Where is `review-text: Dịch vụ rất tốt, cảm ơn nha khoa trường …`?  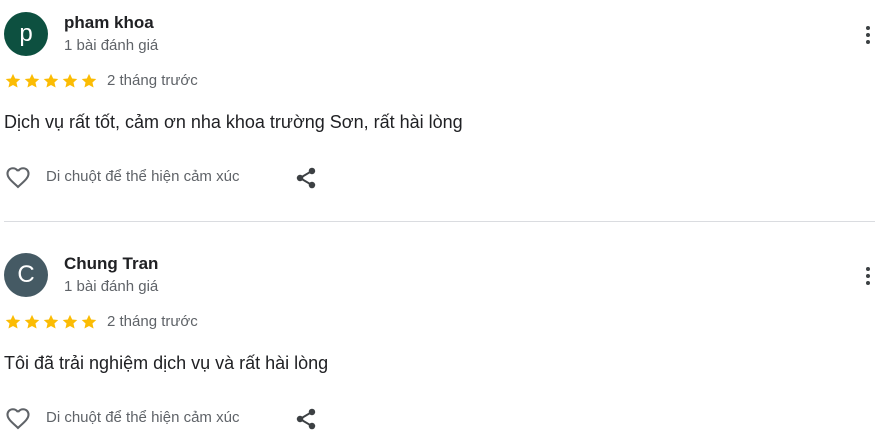 review-text: Dịch vụ rất tốt, cảm ơn nha khoa trường … is located at coordinates (233, 122).